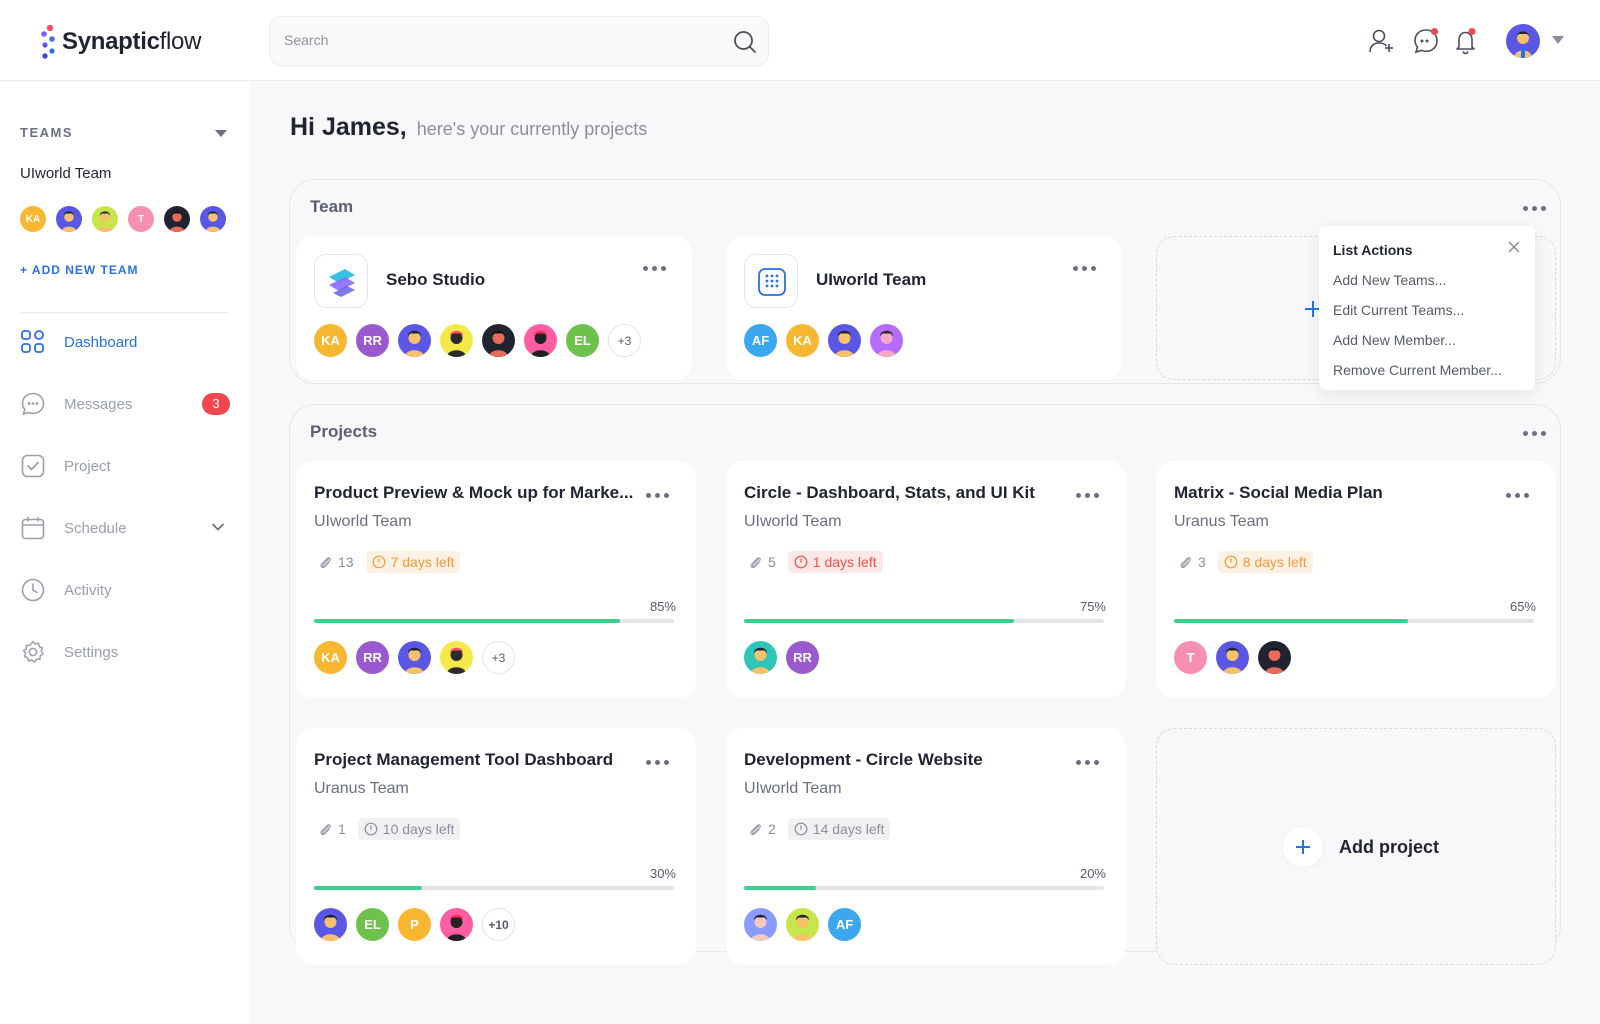 The height and width of the screenshot is (1024, 1600). Describe the element at coordinates (1523, 41) in the screenshot. I see `user-avatar` at that location.